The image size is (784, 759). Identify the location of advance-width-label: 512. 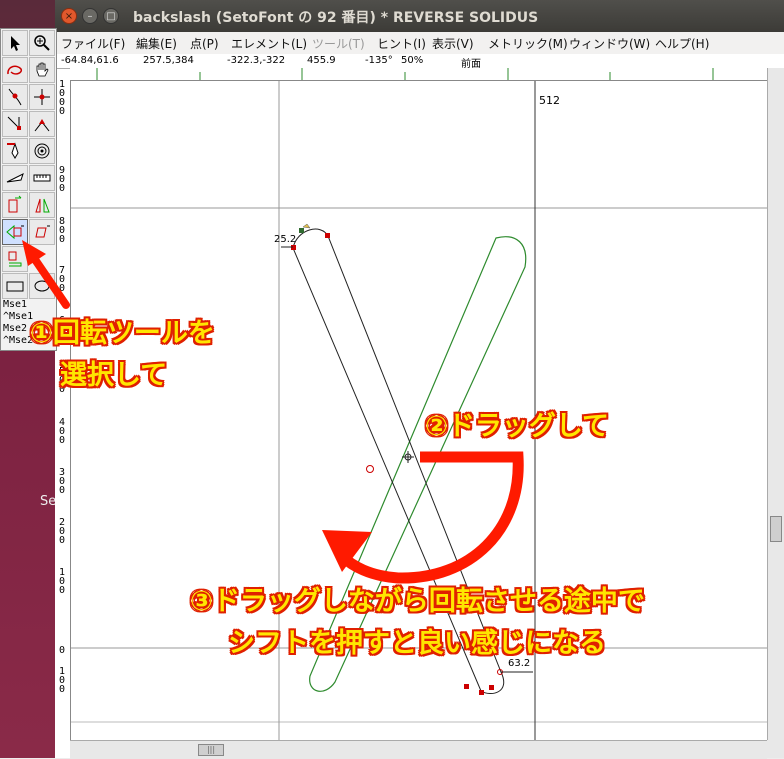
(549, 100).